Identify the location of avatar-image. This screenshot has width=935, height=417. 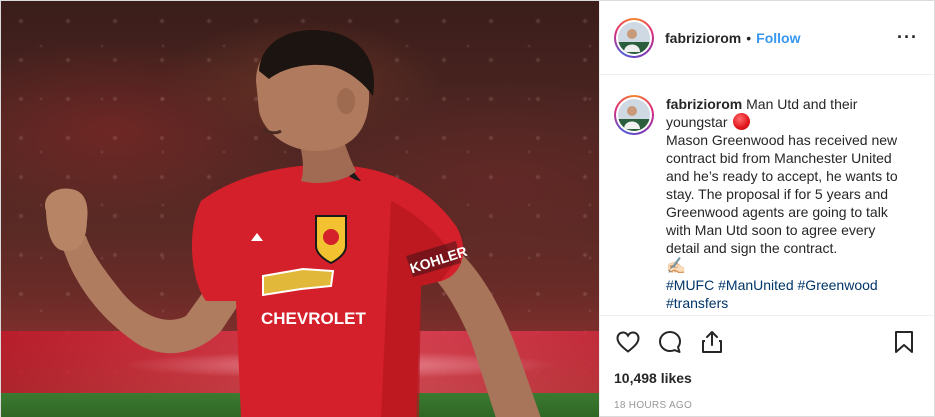
(634, 37).